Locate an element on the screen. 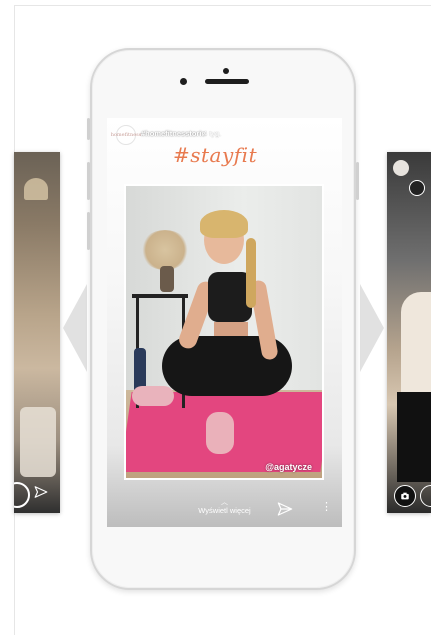  phone-power-button is located at coordinates (357, 181).